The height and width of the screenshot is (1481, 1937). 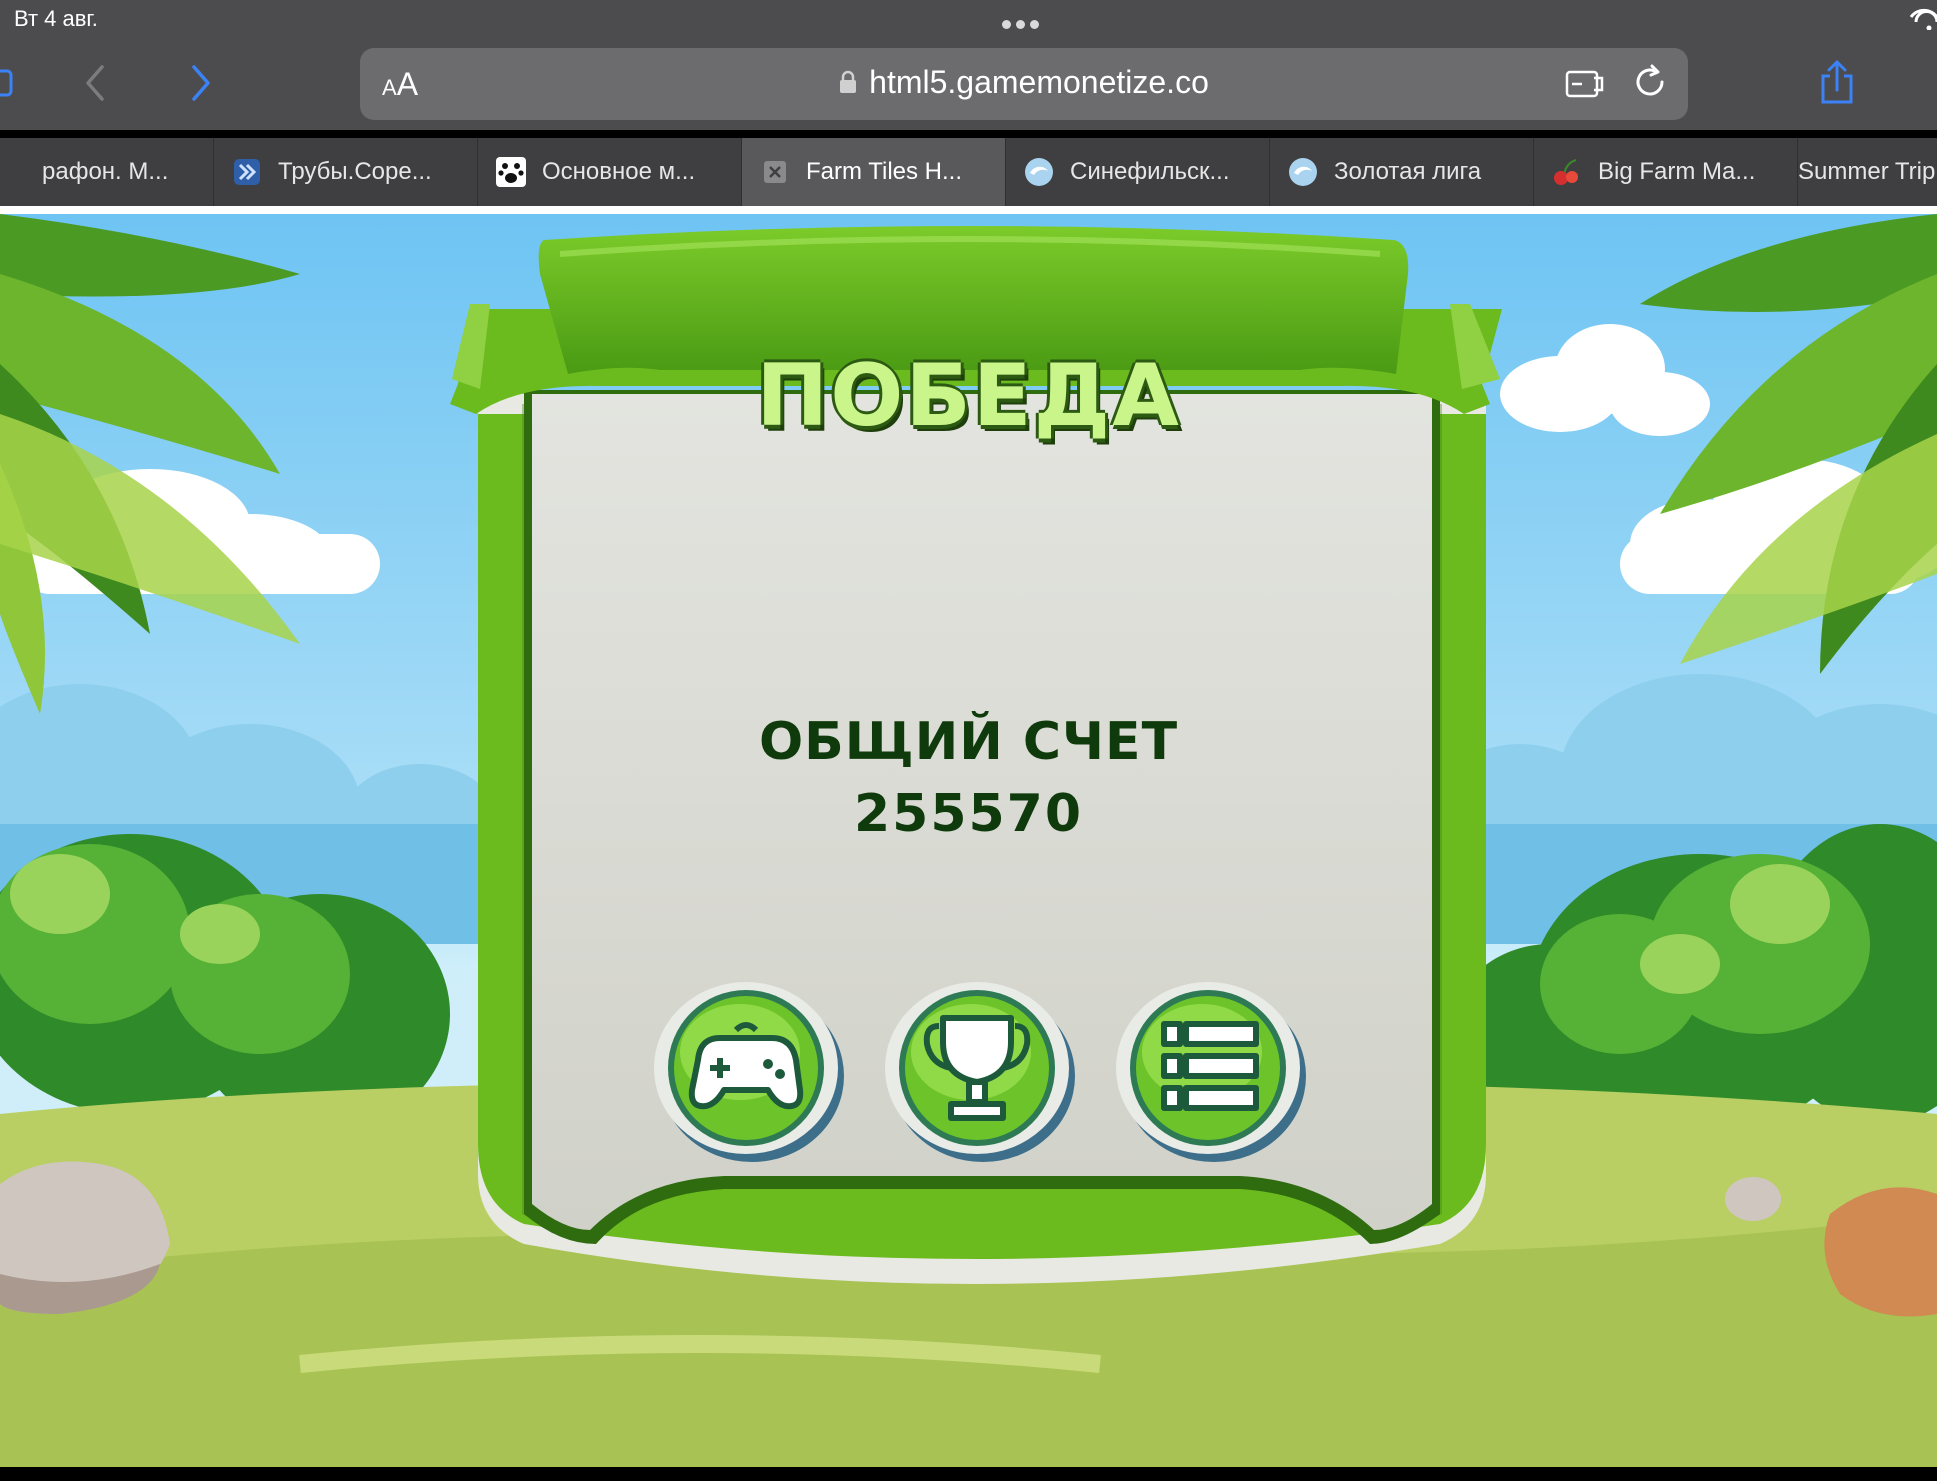 What do you see at coordinates (247, 172) in the screenshot?
I see `pipes-favicon-icon` at bounding box center [247, 172].